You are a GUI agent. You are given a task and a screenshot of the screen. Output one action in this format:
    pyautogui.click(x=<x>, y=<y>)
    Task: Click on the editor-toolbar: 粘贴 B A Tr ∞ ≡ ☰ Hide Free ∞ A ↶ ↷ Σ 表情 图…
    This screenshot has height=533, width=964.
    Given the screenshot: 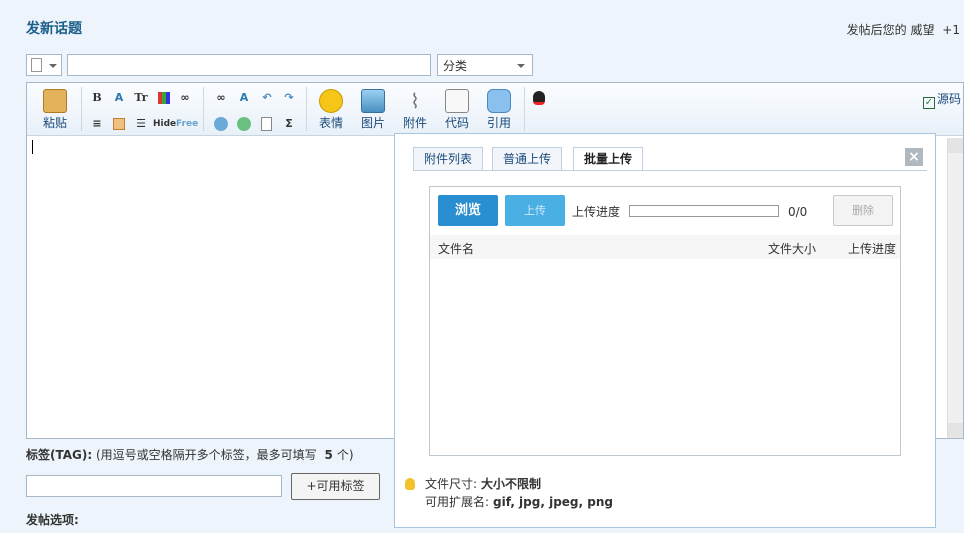 What is the action you would take?
    pyautogui.click(x=495, y=109)
    